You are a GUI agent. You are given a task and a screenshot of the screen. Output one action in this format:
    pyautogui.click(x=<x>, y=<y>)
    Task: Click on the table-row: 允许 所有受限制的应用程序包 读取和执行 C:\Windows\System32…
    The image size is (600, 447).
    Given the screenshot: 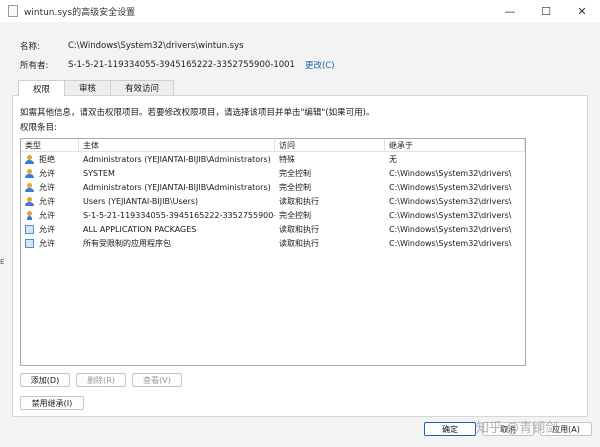 What is the action you would take?
    pyautogui.click(x=273, y=243)
    